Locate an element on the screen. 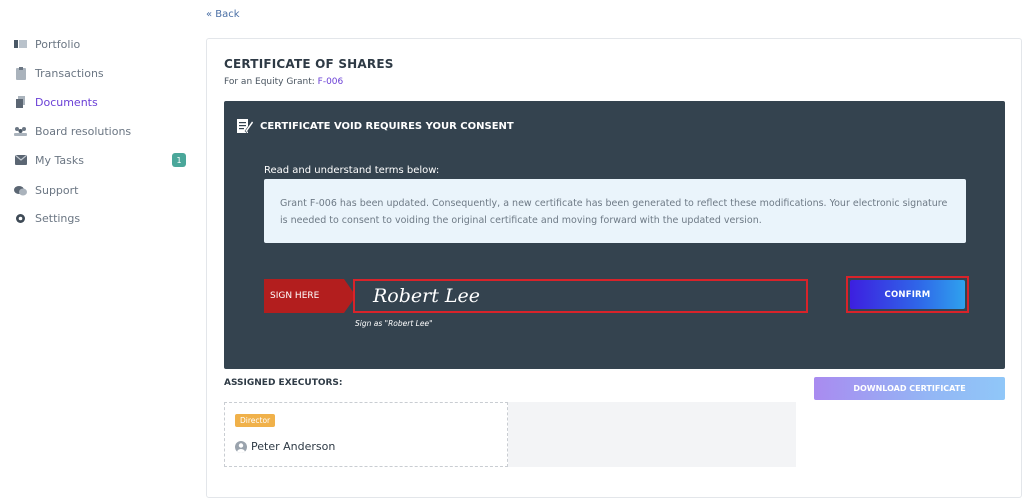 The height and width of the screenshot is (498, 1024). sidebar-item-label: Portfolio is located at coordinates (58, 44).